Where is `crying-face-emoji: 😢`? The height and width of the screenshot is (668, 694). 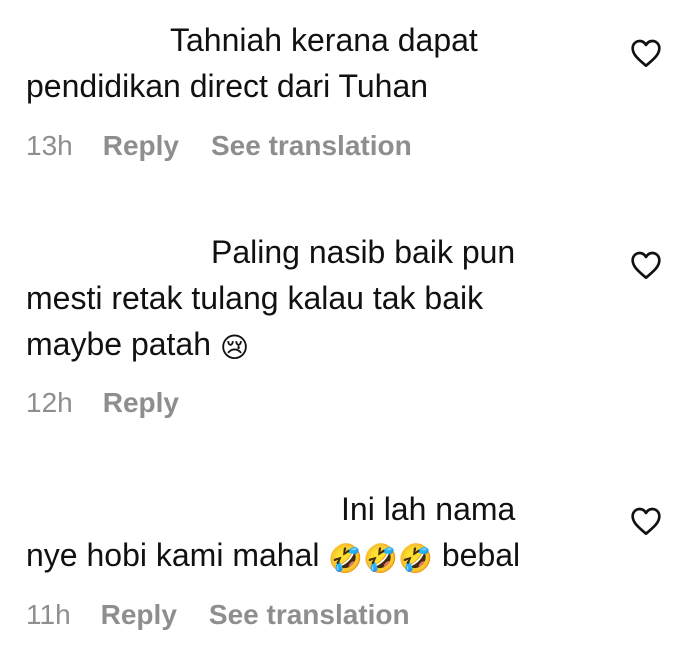 crying-face-emoji: 😢 is located at coordinates (234, 347).